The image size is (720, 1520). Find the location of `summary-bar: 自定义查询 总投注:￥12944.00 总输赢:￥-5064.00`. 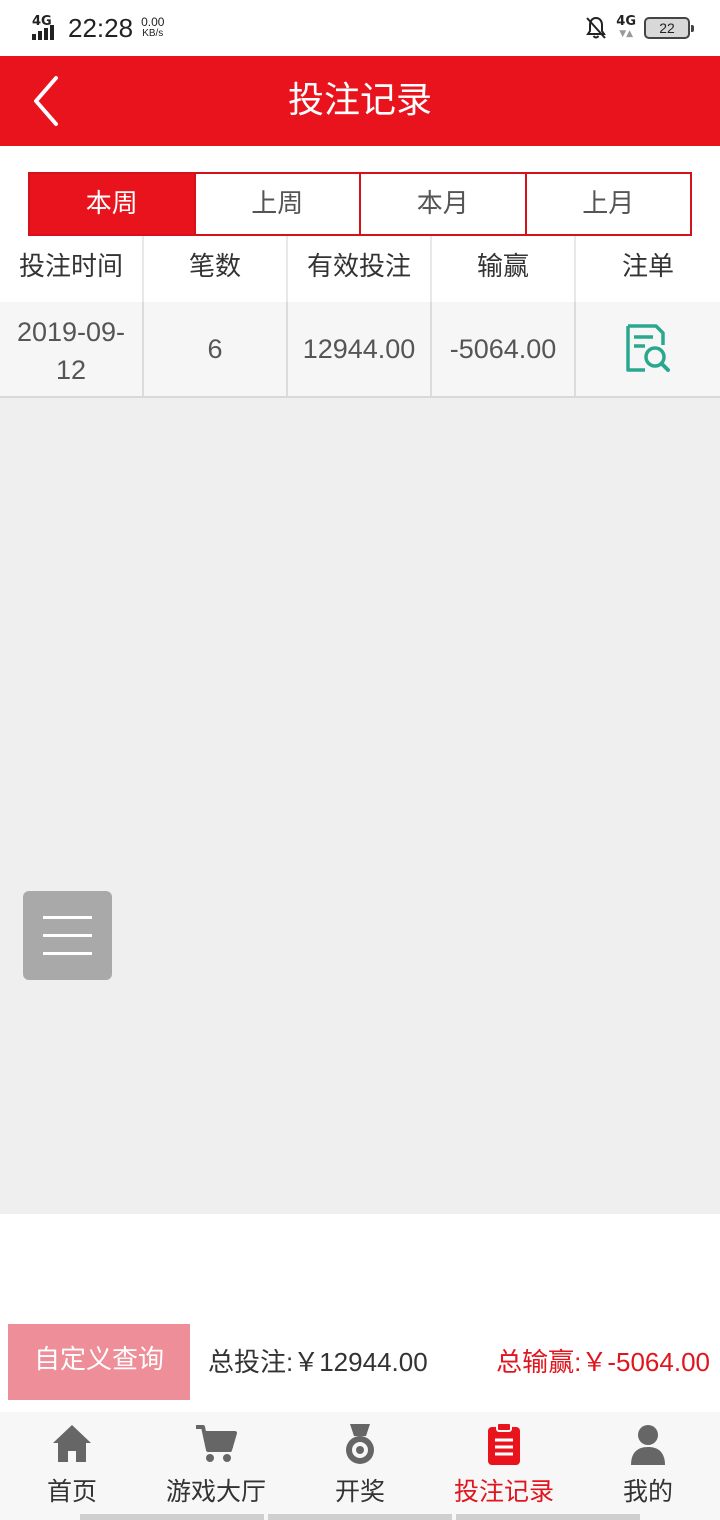

summary-bar: 自定义查询 总投注:￥12944.00 总输赢:￥-5064.00 is located at coordinates (360, 1361).